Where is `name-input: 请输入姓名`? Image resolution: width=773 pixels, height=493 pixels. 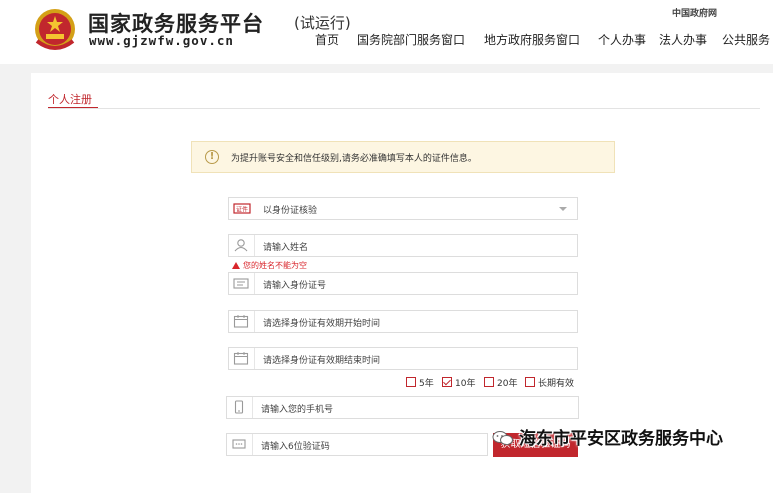
name-input: 请输入姓名 is located at coordinates (403, 245).